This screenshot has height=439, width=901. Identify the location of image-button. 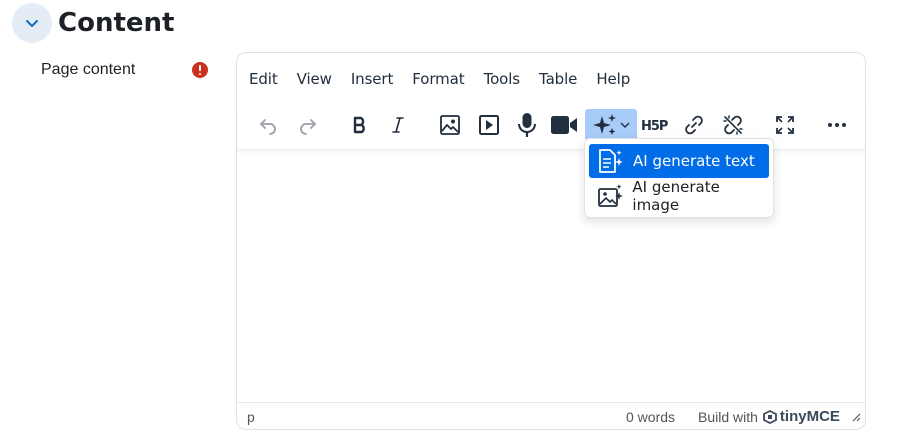
(450, 125).